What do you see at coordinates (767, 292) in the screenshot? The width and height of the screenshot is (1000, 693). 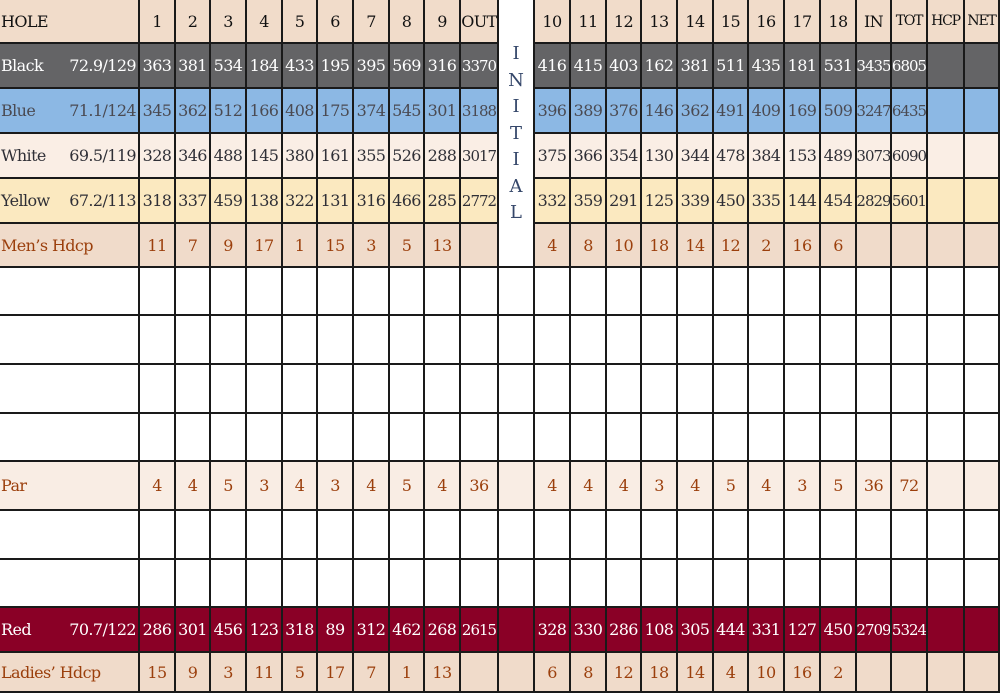 I see `hole-16-cell` at bounding box center [767, 292].